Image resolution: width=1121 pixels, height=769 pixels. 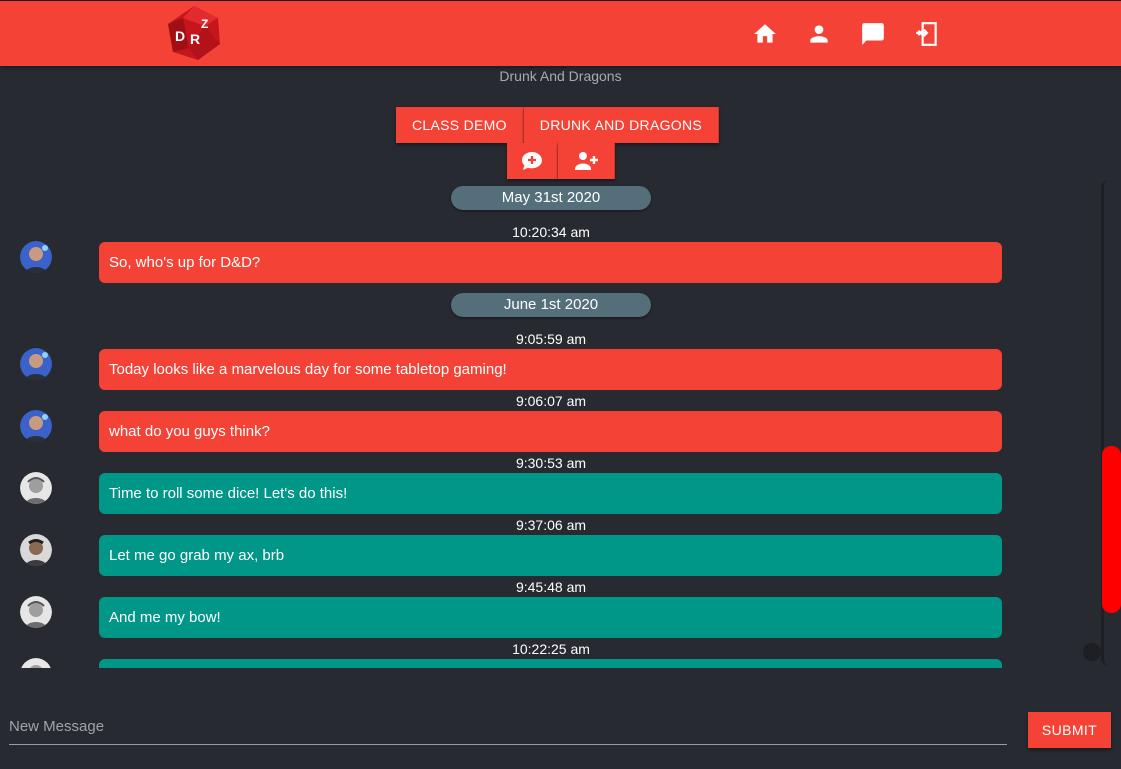 What do you see at coordinates (551, 305) in the screenshot?
I see `date-divider: June 1st 2020` at bounding box center [551, 305].